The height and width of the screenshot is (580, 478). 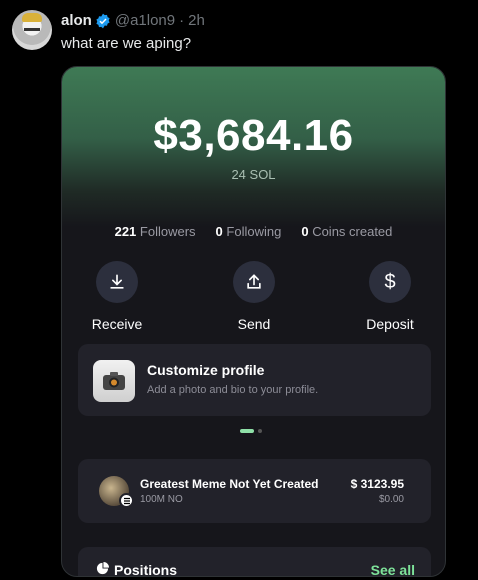 I want to click on tweet-author-name: alon, so click(x=76, y=21).